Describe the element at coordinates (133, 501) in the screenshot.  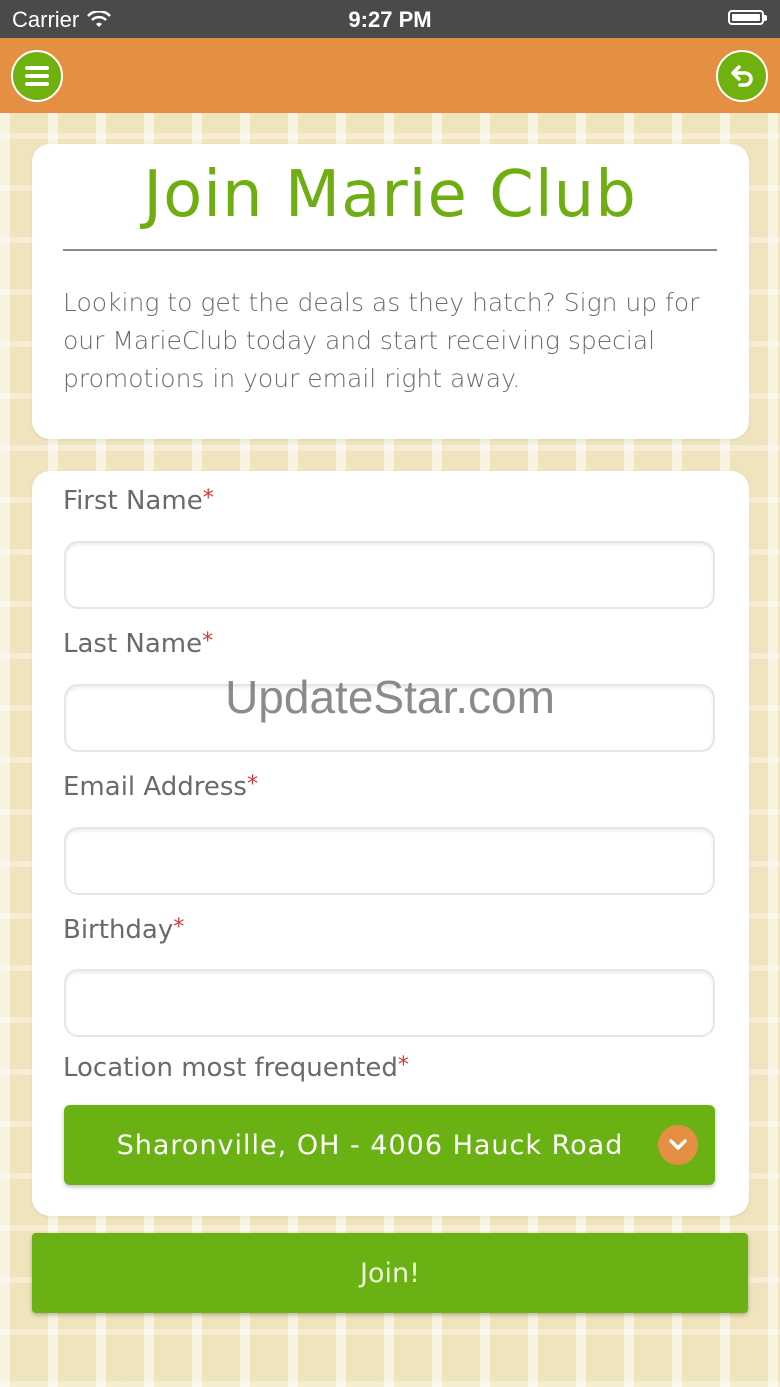
I see `first-name-label-text: First Name` at that location.